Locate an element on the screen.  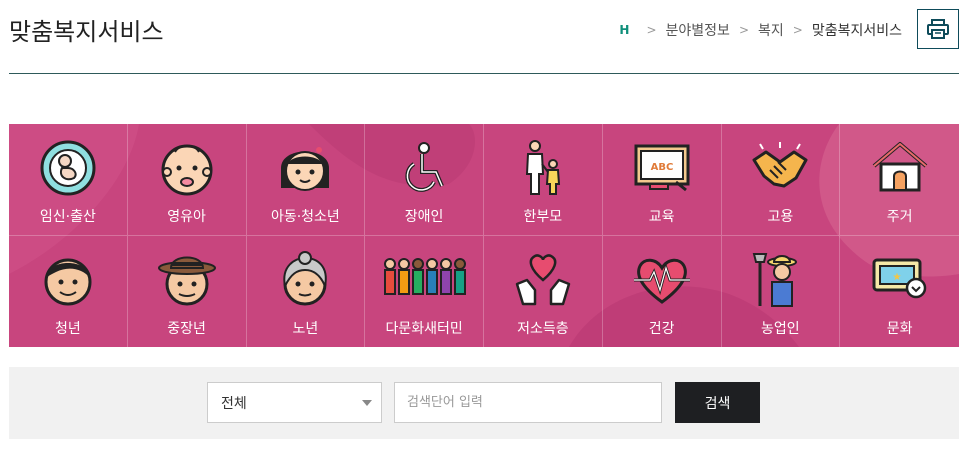
print-button is located at coordinates (938, 29).